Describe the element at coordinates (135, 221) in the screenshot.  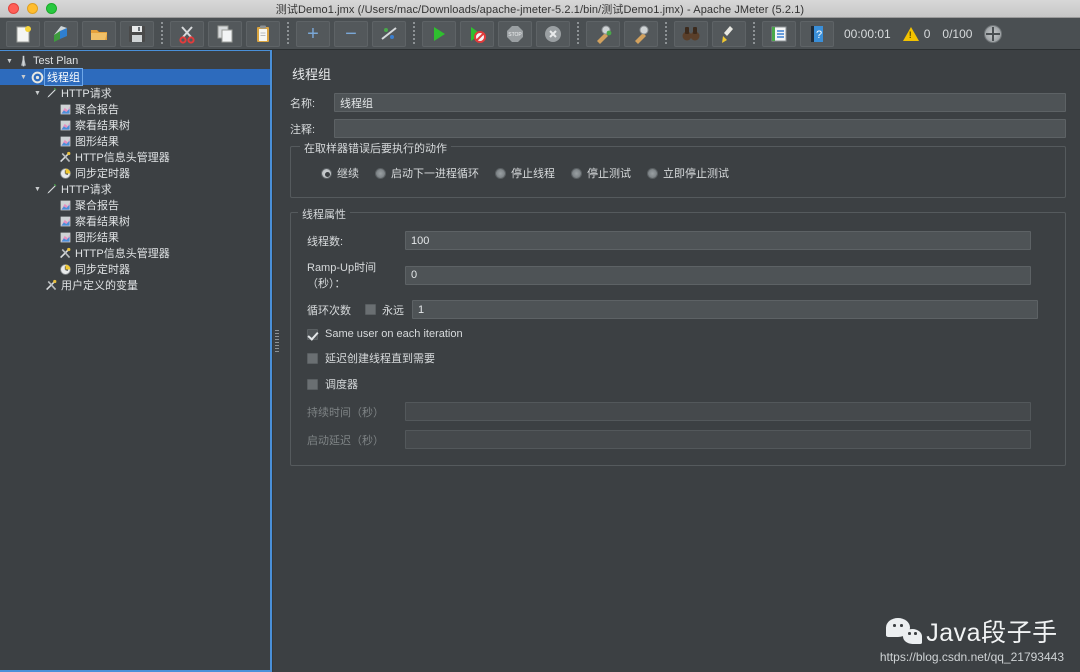
I see `tree-item-10: 察看结果树` at that location.